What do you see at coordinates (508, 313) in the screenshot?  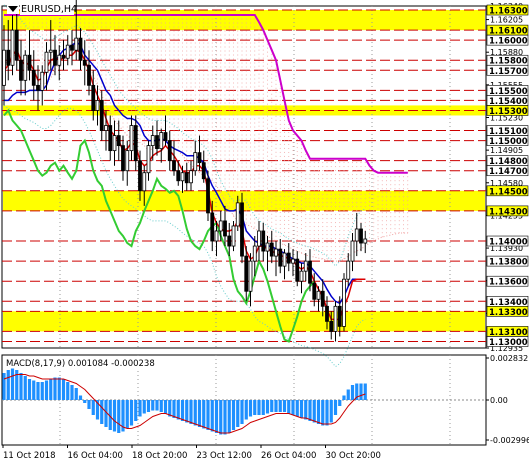 I see `level-label: 1.13300` at bounding box center [508, 313].